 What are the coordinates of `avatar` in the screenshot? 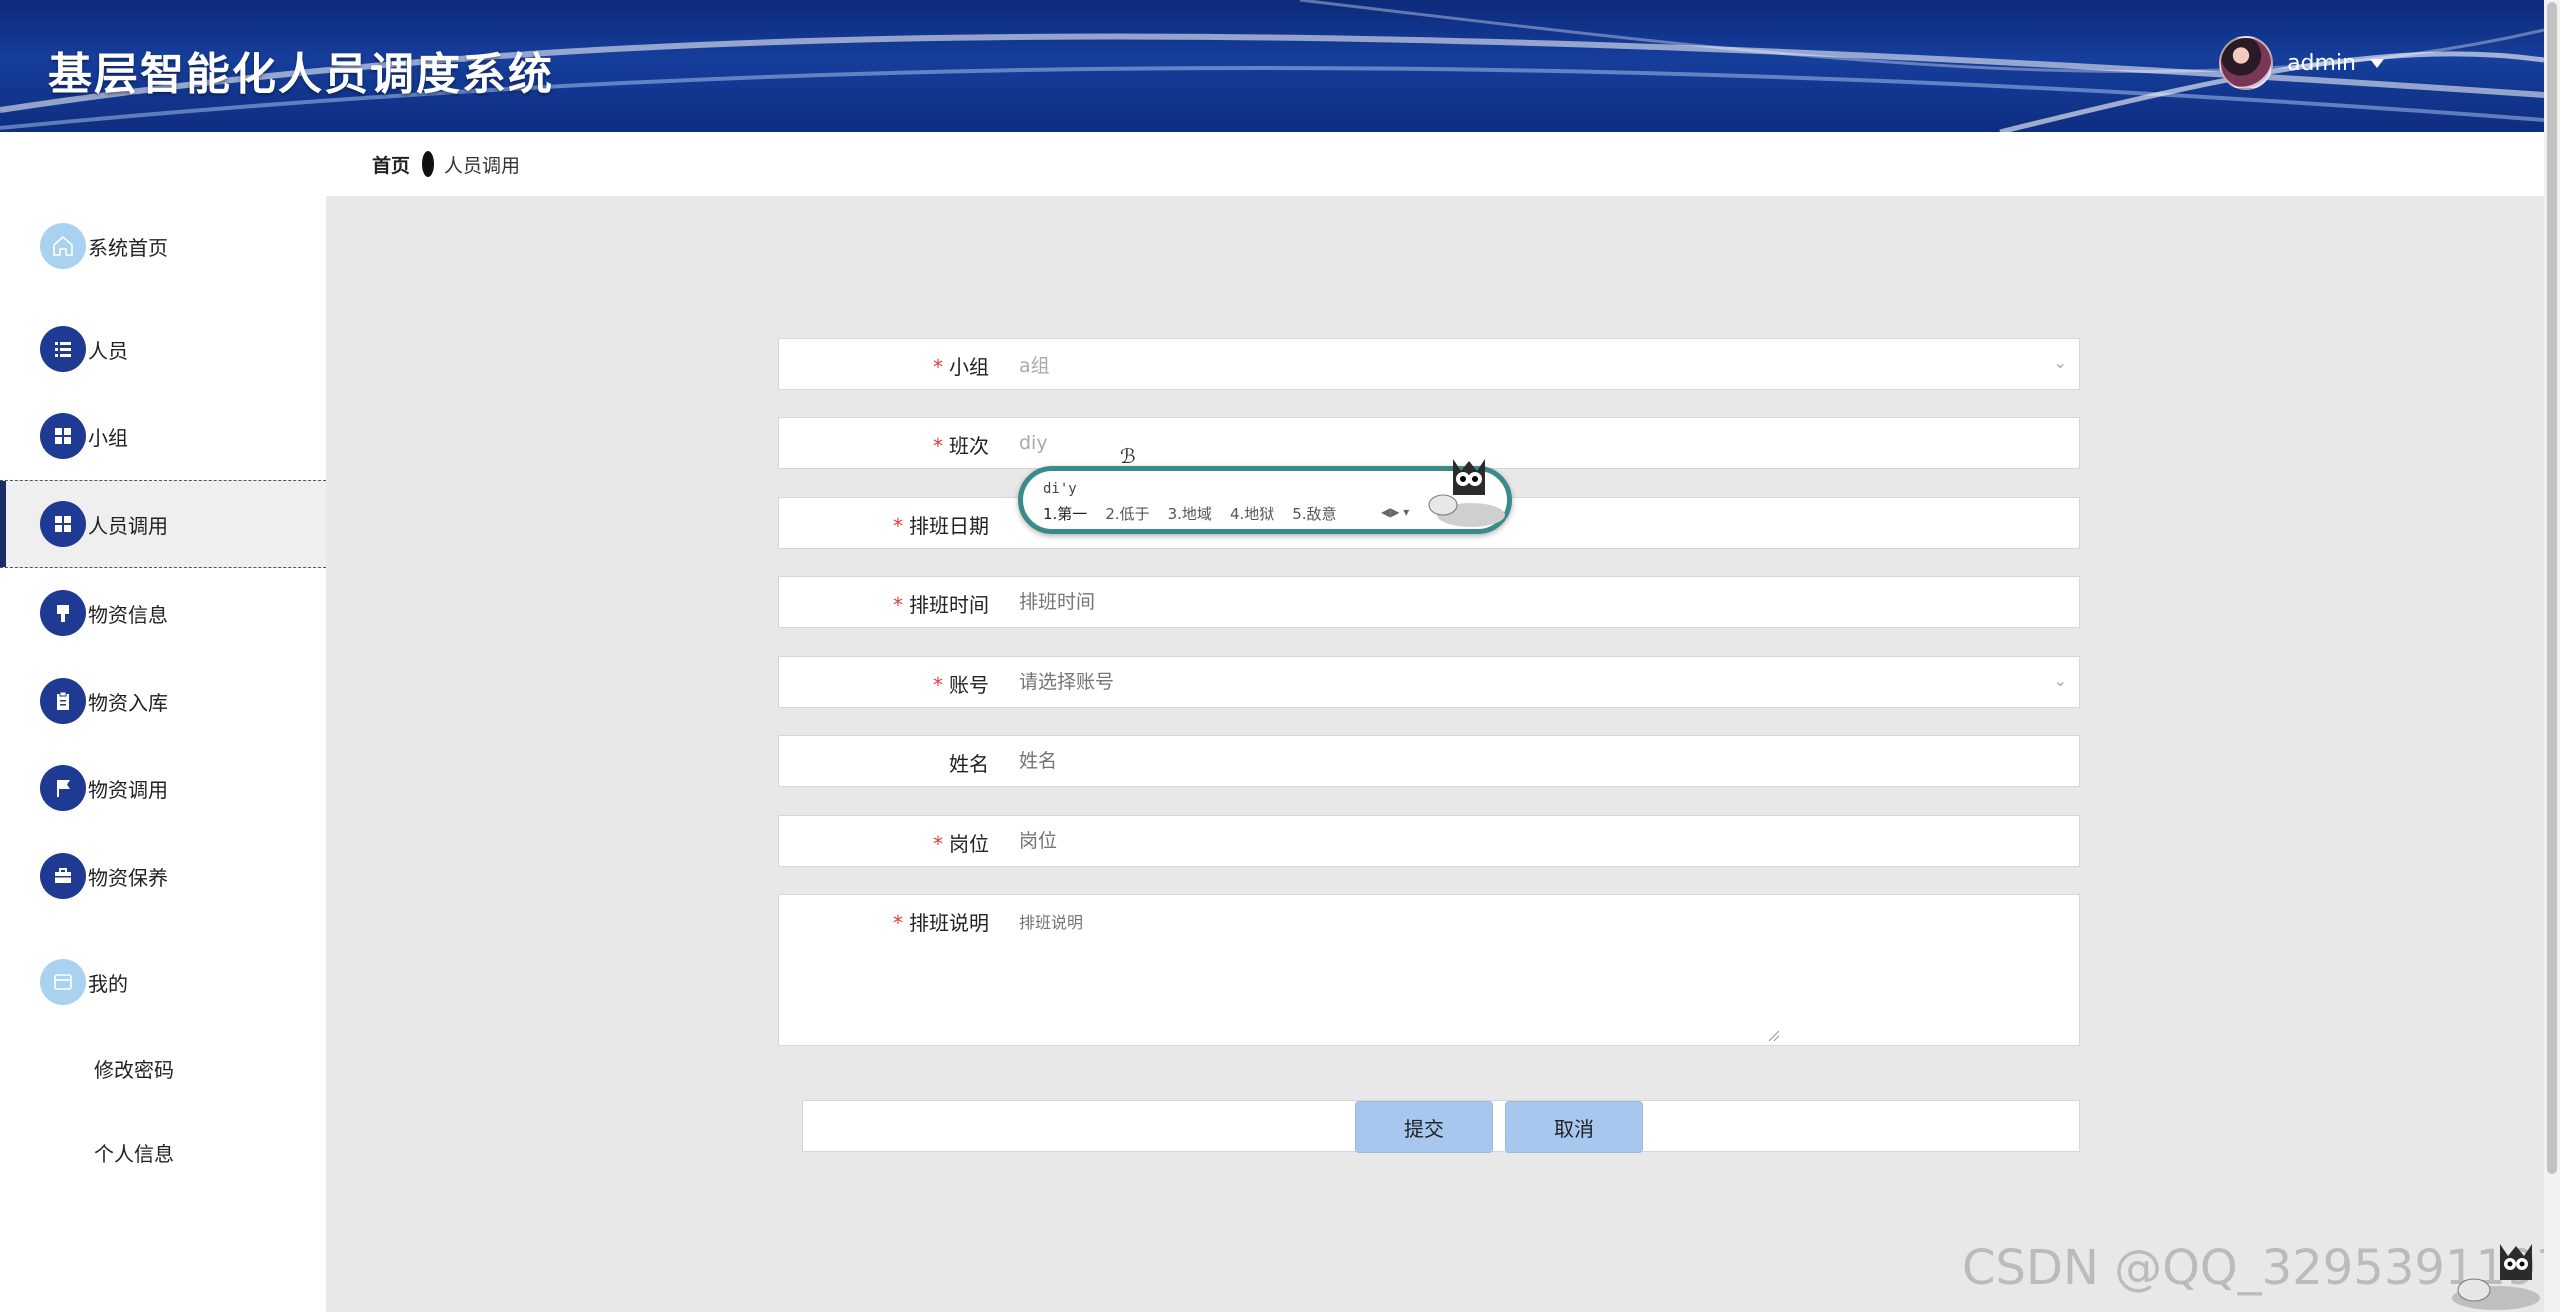 It's located at (2246, 63).